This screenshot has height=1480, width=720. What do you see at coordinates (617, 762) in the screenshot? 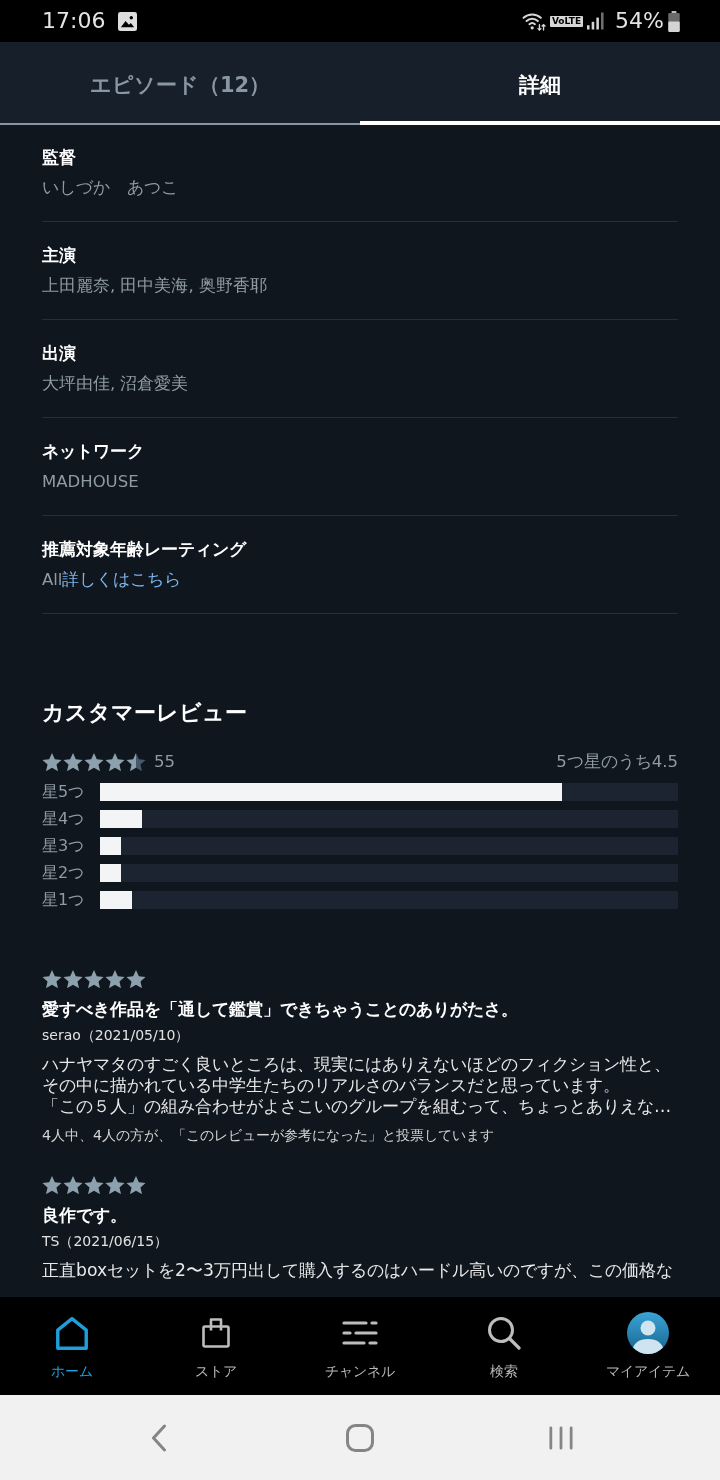
I see `rating-average: 5つ星のうち4.5` at bounding box center [617, 762].